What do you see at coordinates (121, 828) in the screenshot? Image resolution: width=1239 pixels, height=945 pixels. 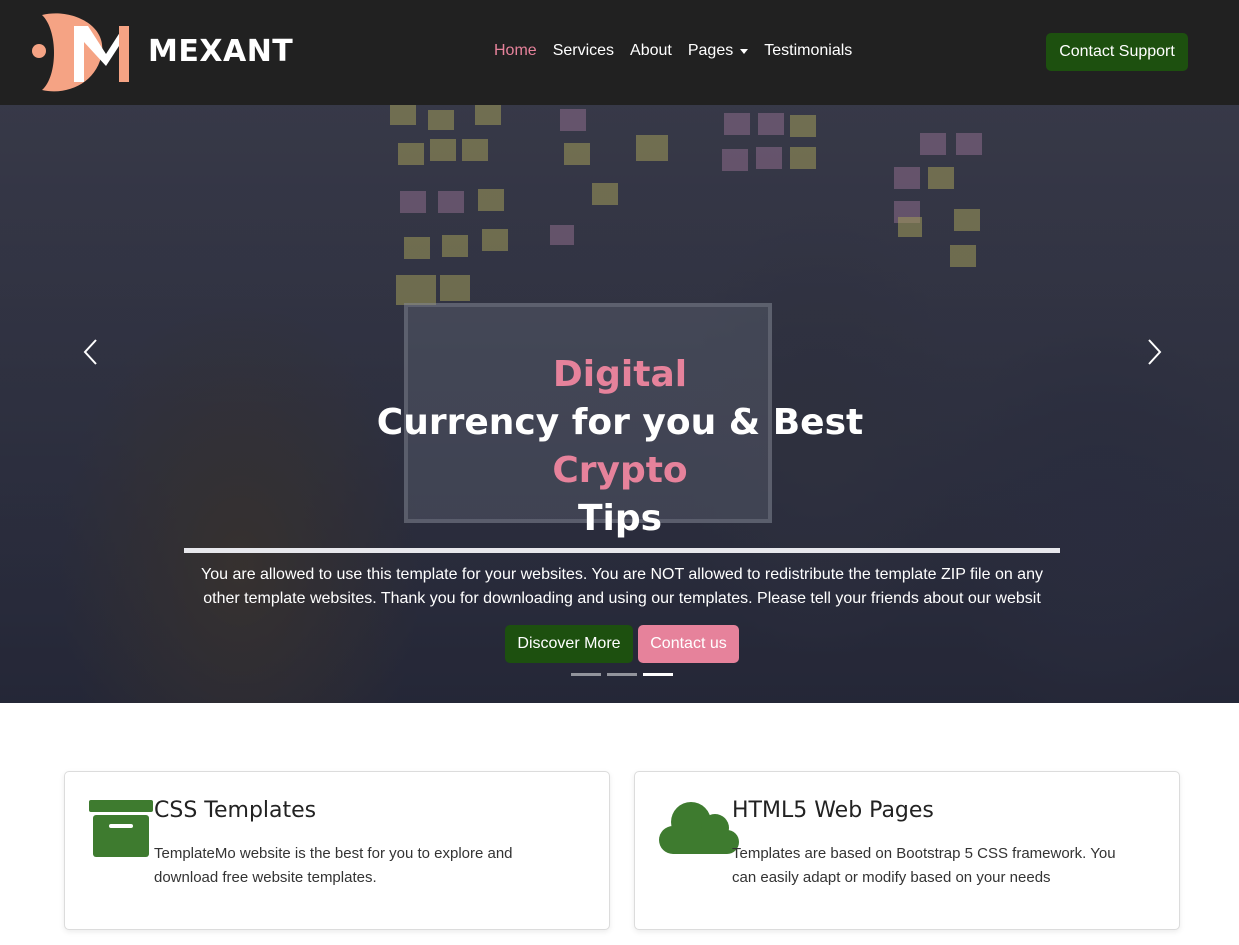 I see `archive-box-icon` at bounding box center [121, 828].